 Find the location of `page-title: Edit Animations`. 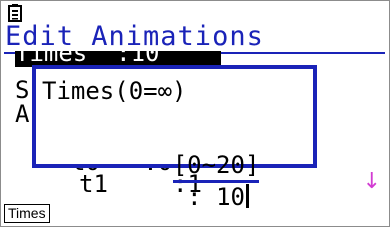

page-title: Edit Animations is located at coordinates (134, 36).